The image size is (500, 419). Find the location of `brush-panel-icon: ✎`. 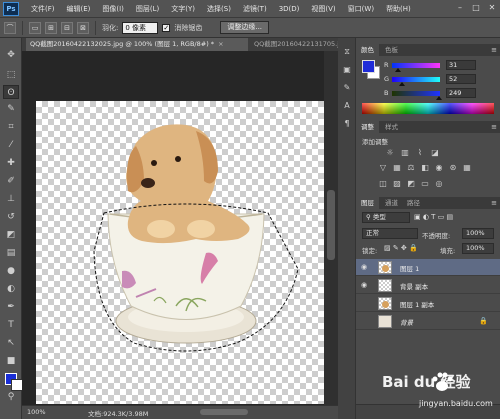

brush-panel-icon: ✎ is located at coordinates (347, 88).